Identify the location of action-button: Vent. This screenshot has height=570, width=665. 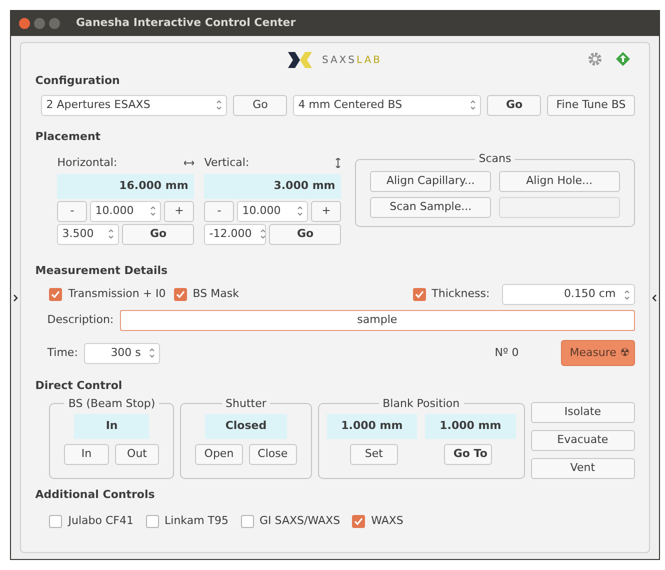
(582, 468).